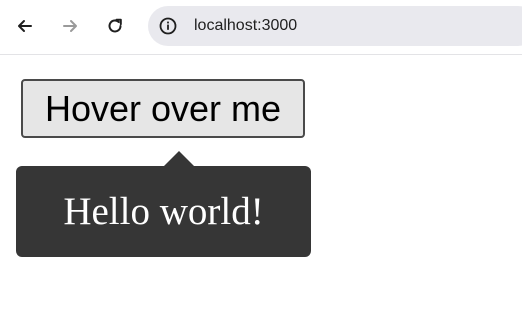  Describe the element at coordinates (163, 211) in the screenshot. I see `tooltip-text: Hello world!` at that location.